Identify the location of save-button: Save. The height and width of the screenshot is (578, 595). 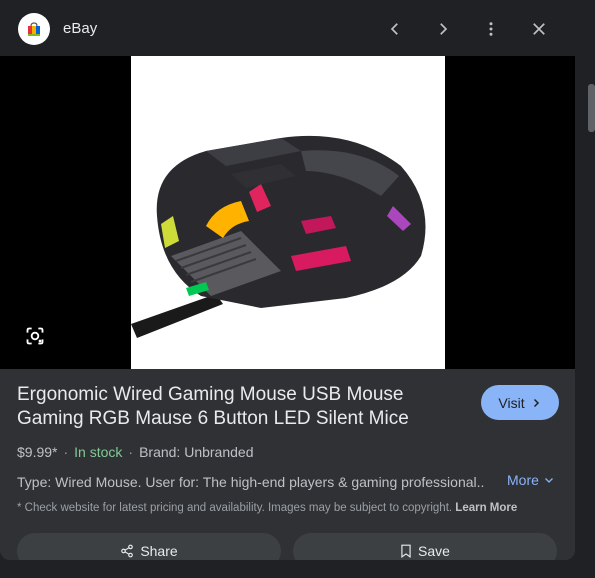
(425, 546).